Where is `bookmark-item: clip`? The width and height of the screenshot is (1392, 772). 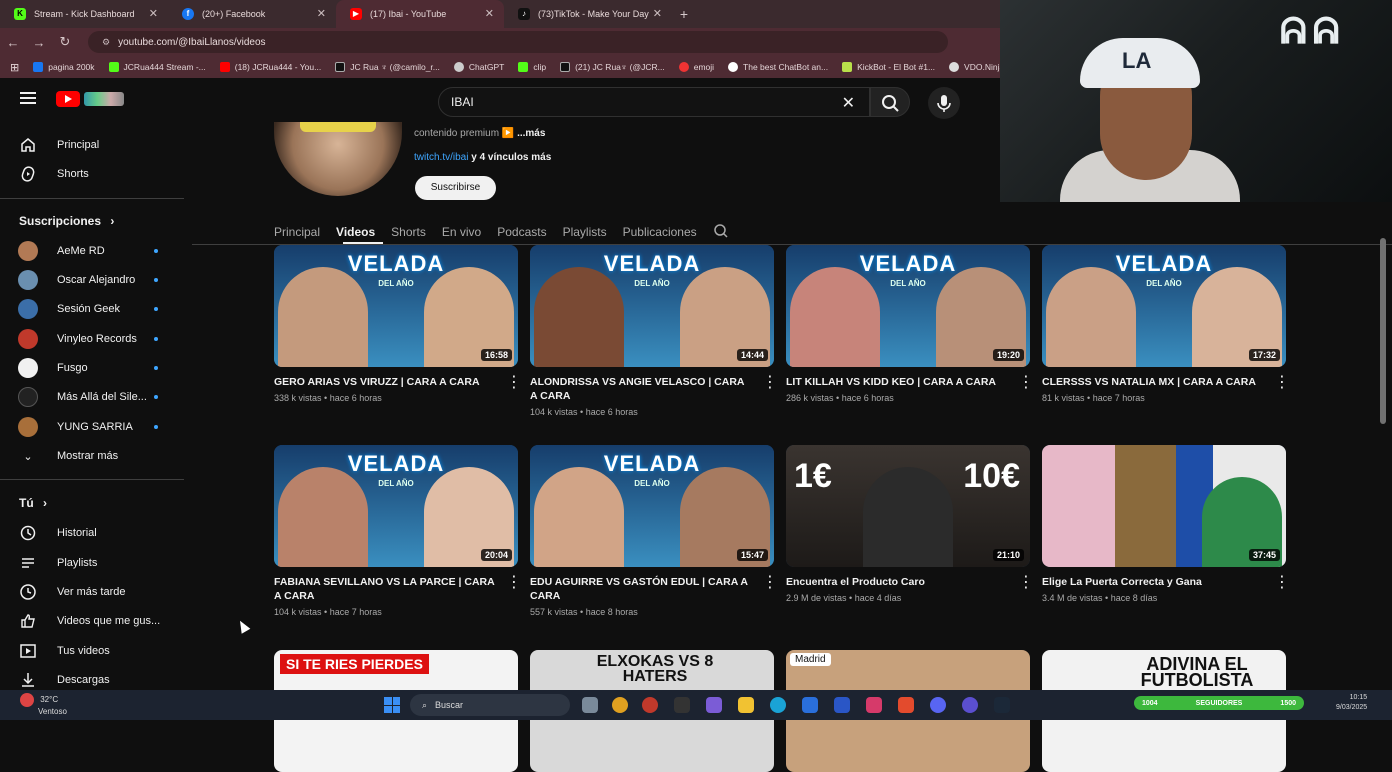 bookmark-item: clip is located at coordinates (532, 67).